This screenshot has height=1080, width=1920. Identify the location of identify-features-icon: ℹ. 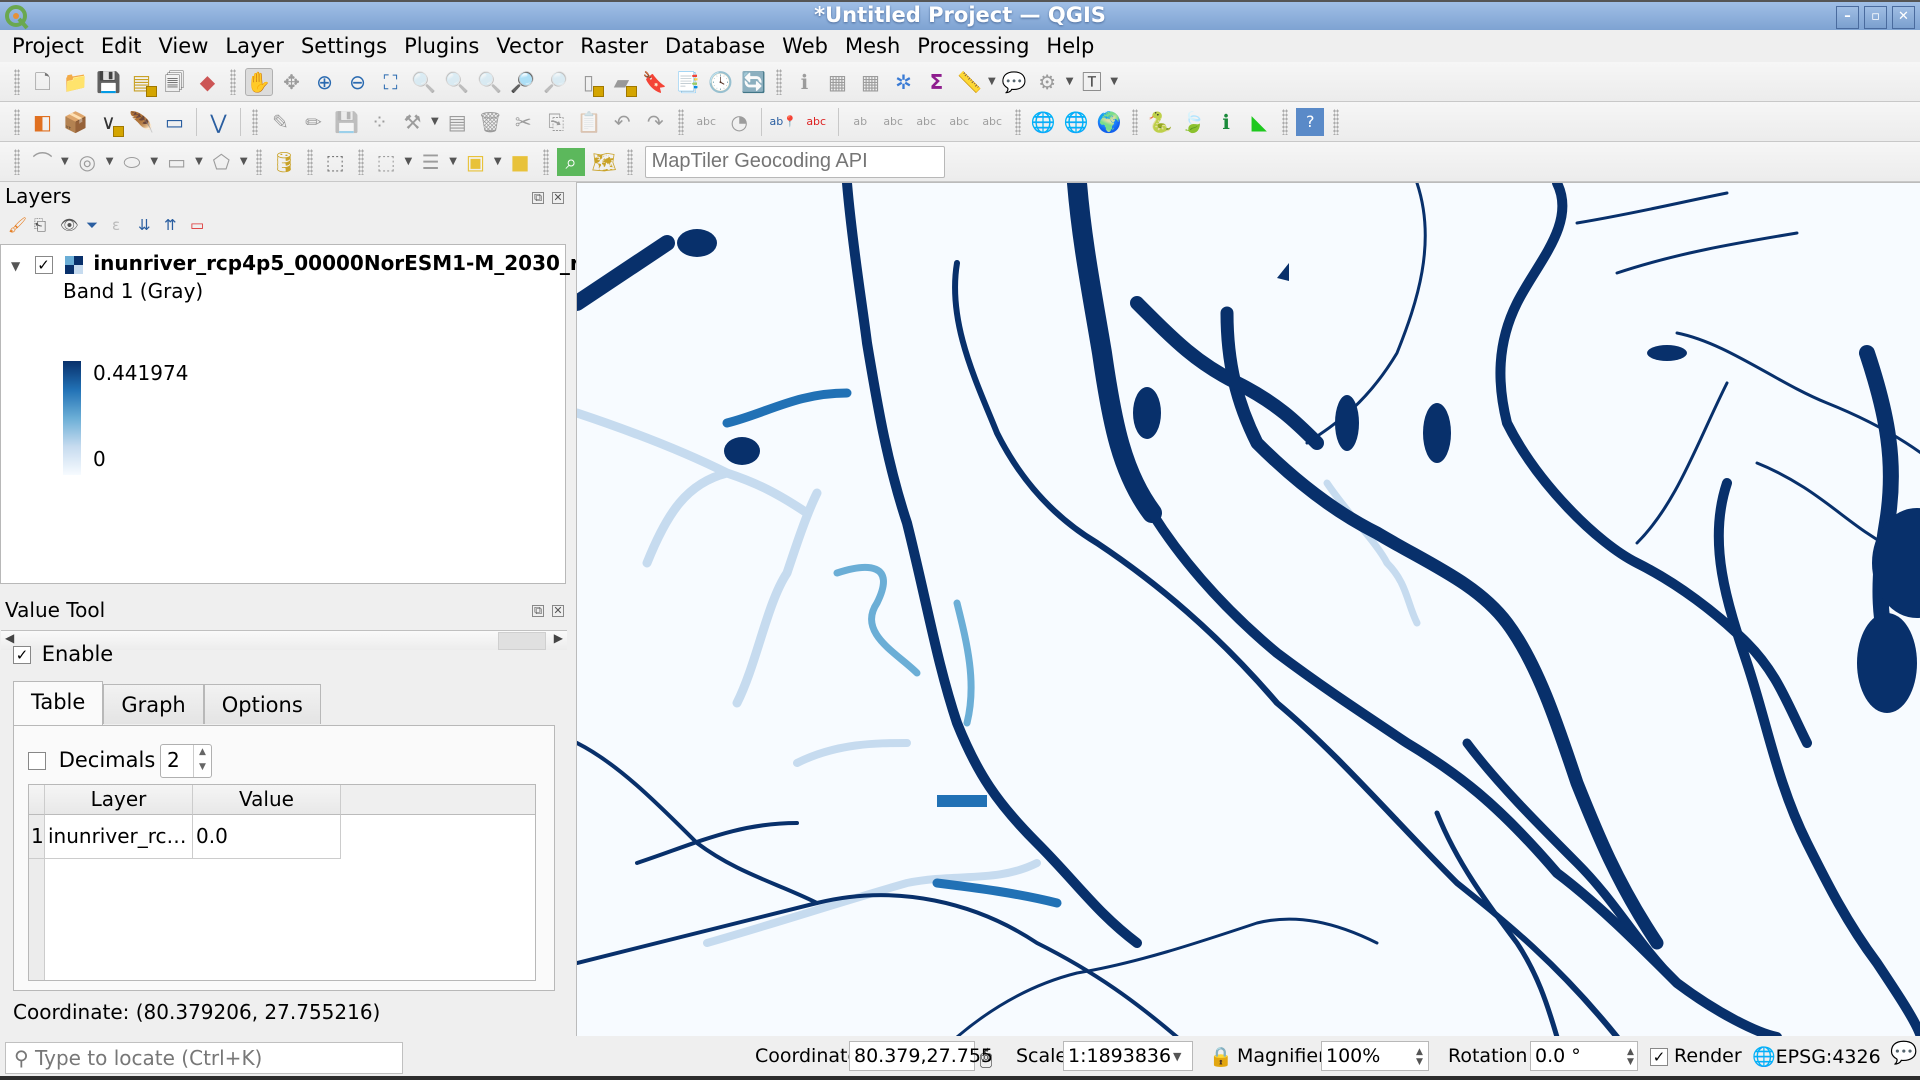
(805, 82).